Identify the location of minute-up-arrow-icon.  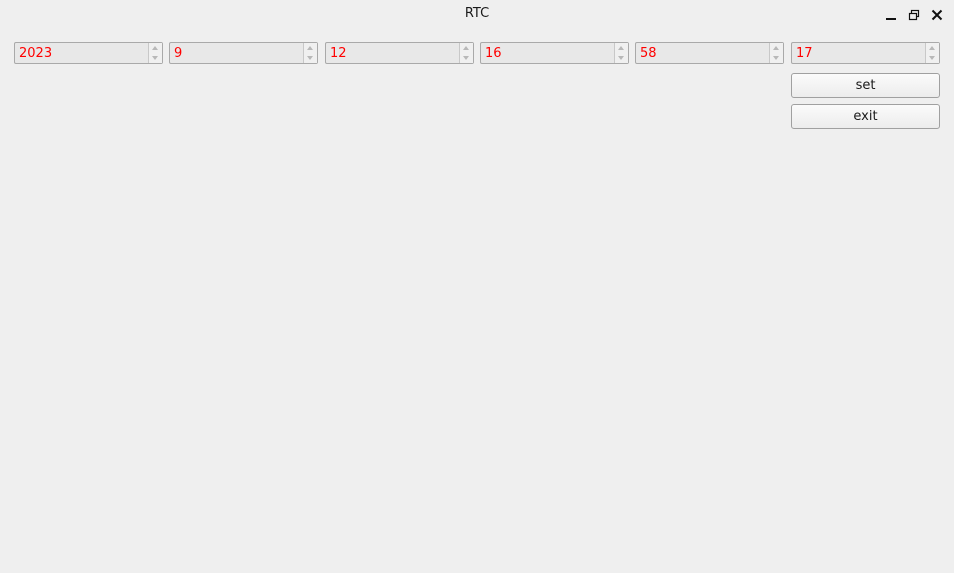
(776, 48).